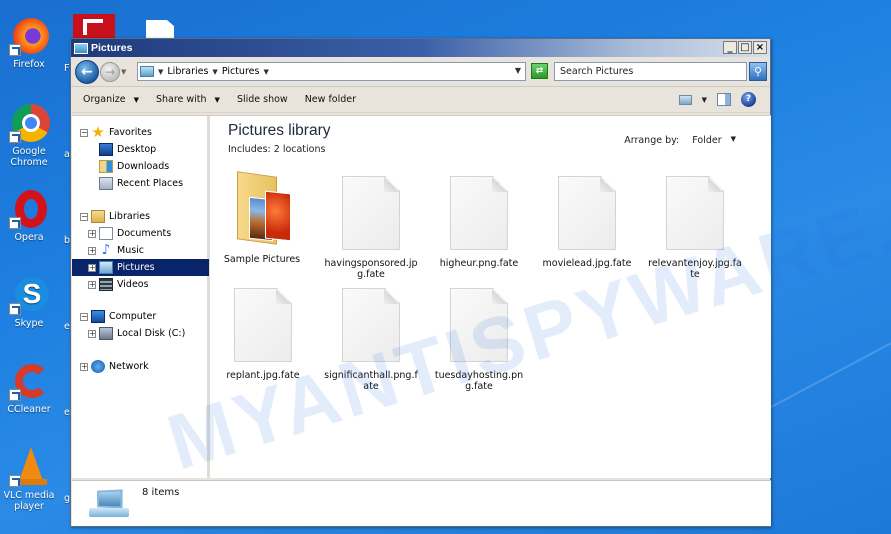 The width and height of the screenshot is (891, 534). What do you see at coordinates (262, 99) in the screenshot?
I see `slide-show-button: Slide show` at bounding box center [262, 99].